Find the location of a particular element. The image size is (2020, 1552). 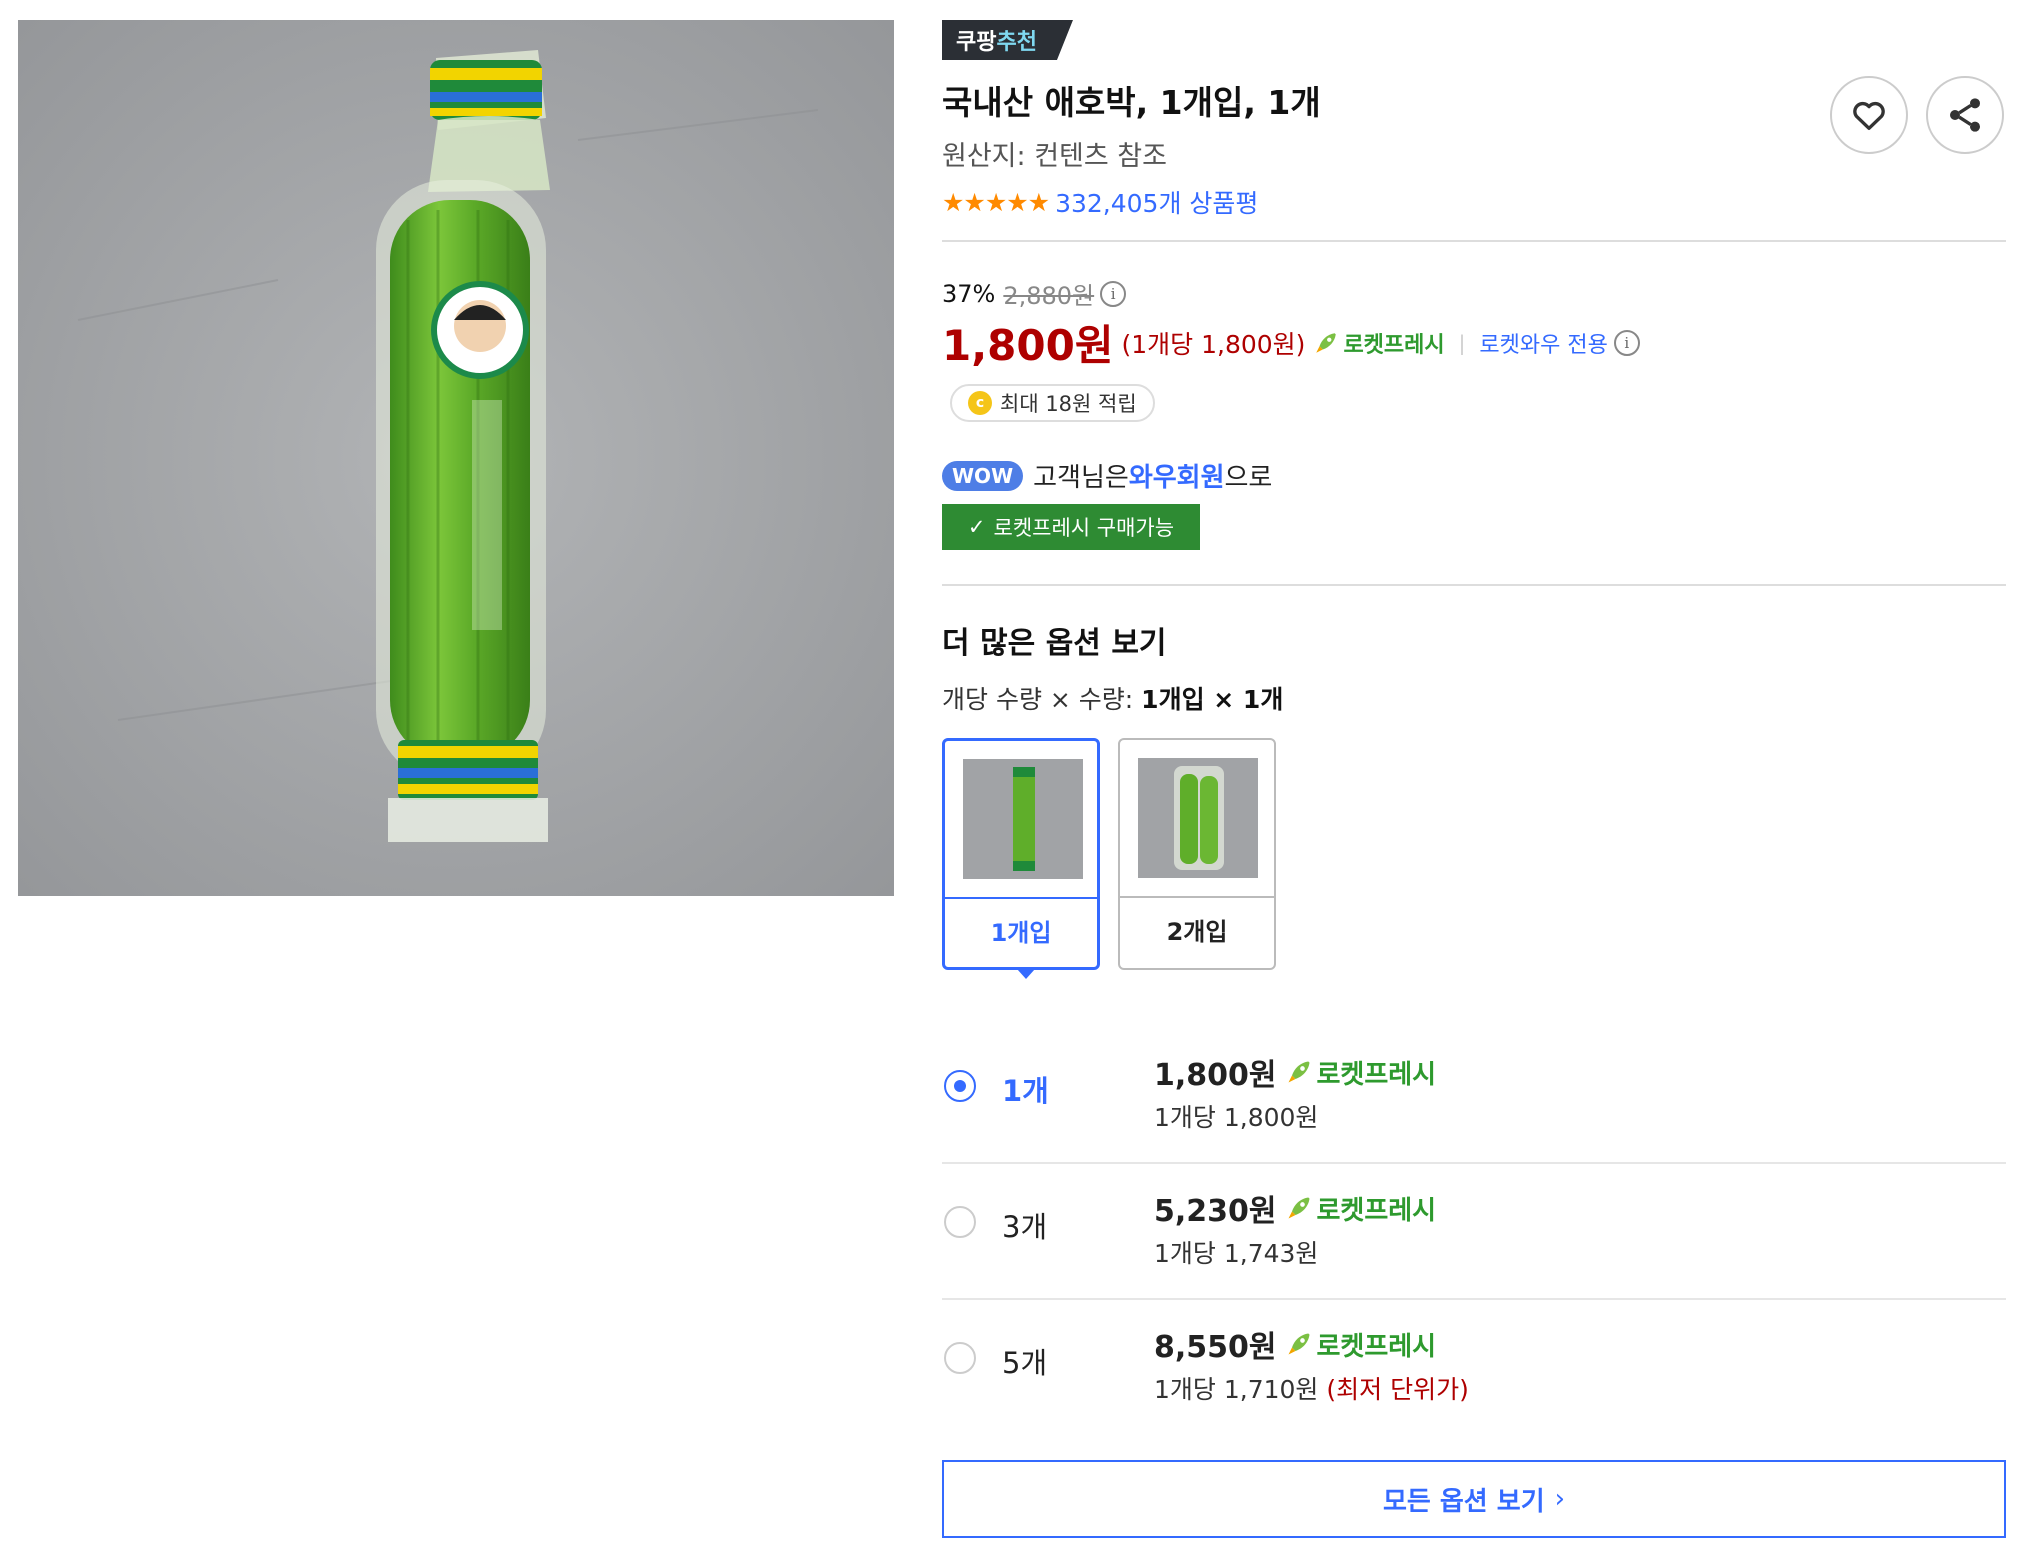

unit-price-text: 1개당 1,800원 is located at coordinates (1236, 1117).